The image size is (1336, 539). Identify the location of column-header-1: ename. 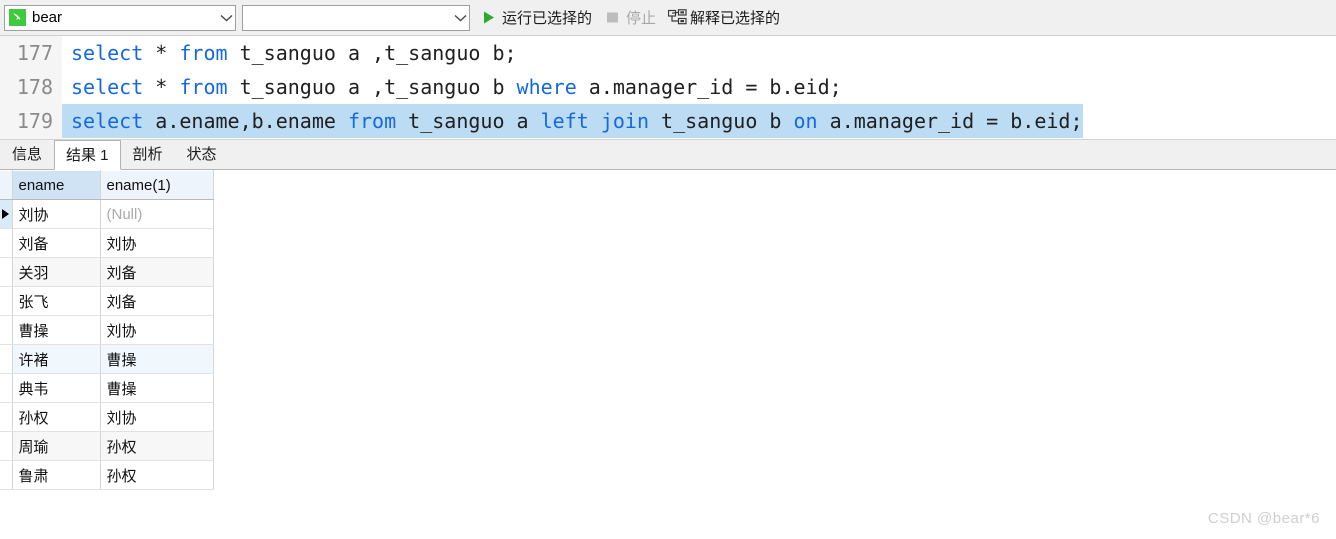
(56, 185).